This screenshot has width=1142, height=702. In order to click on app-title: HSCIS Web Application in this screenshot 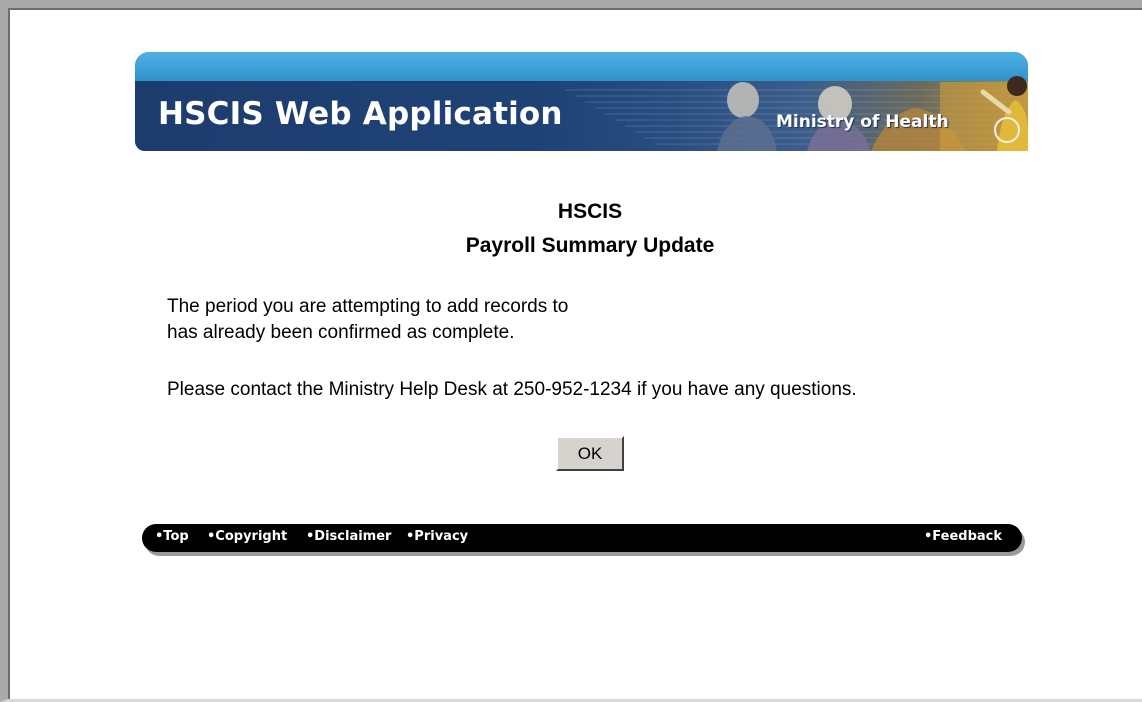, I will do `click(360, 114)`.